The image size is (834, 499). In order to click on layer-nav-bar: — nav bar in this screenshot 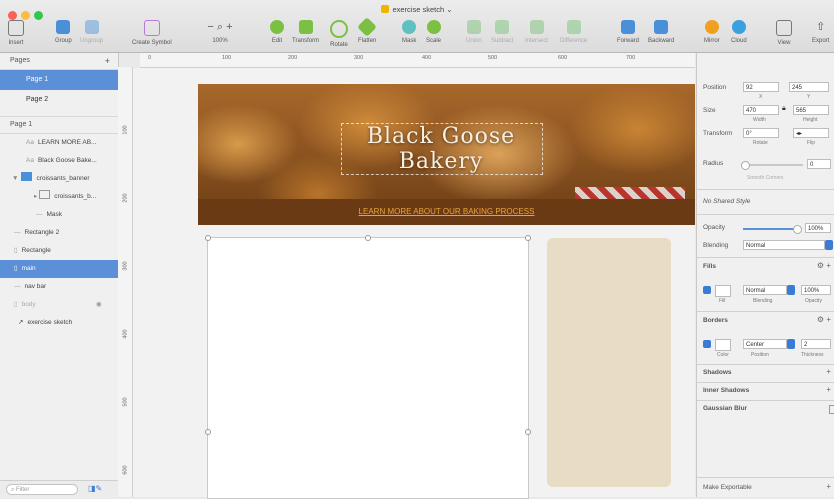, I will do `click(59, 287)`.